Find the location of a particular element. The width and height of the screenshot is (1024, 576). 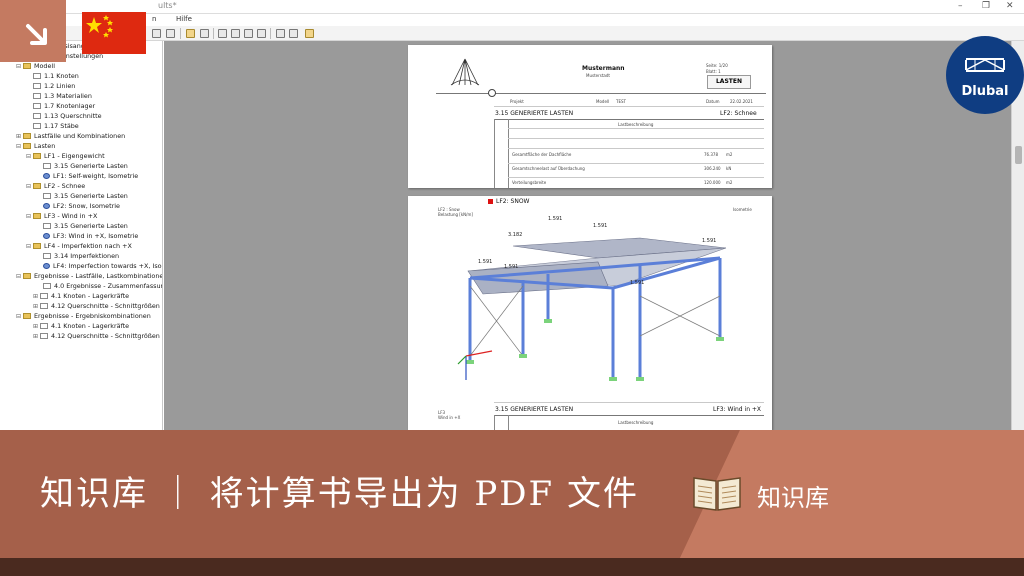

table-cell: kN is located at coordinates (729, 168).